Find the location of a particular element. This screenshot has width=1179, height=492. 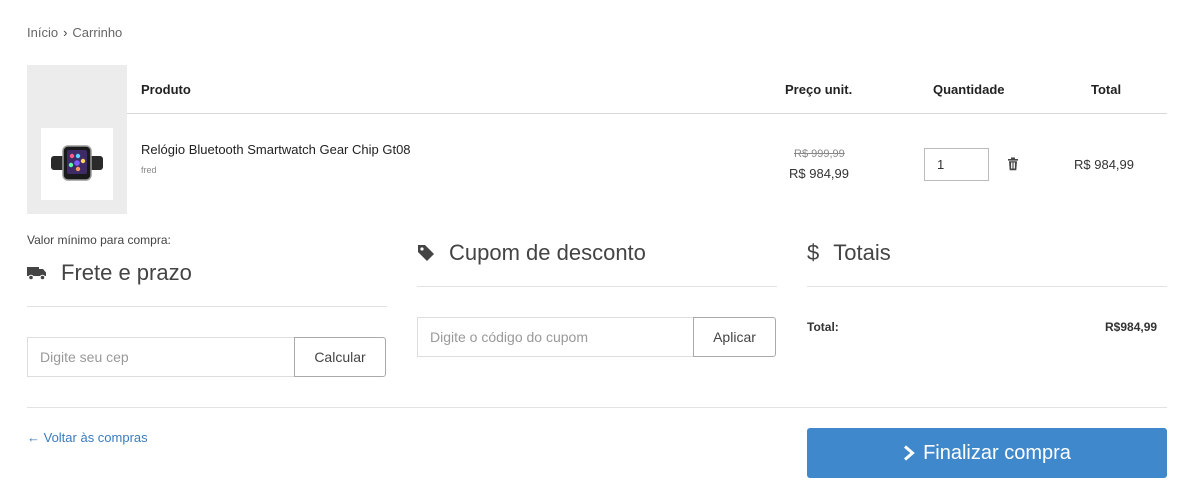

product-image is located at coordinates (77, 164).